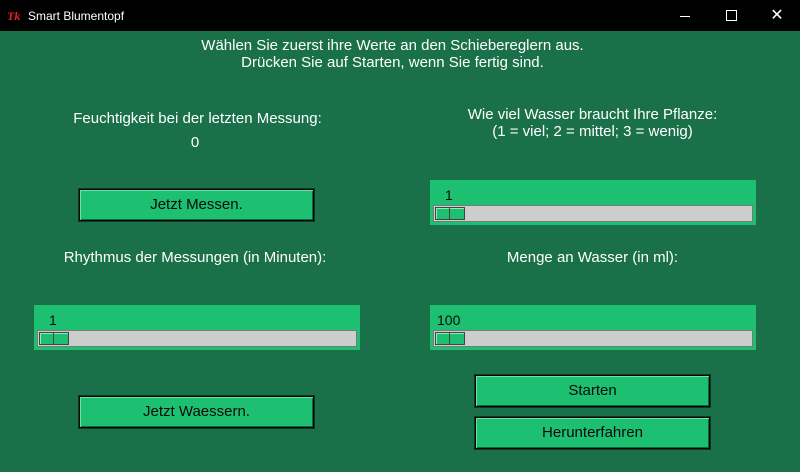 This screenshot has width=800, height=472. What do you see at coordinates (196, 205) in the screenshot?
I see `measure-now-button: Jetzt Messen.` at bounding box center [196, 205].